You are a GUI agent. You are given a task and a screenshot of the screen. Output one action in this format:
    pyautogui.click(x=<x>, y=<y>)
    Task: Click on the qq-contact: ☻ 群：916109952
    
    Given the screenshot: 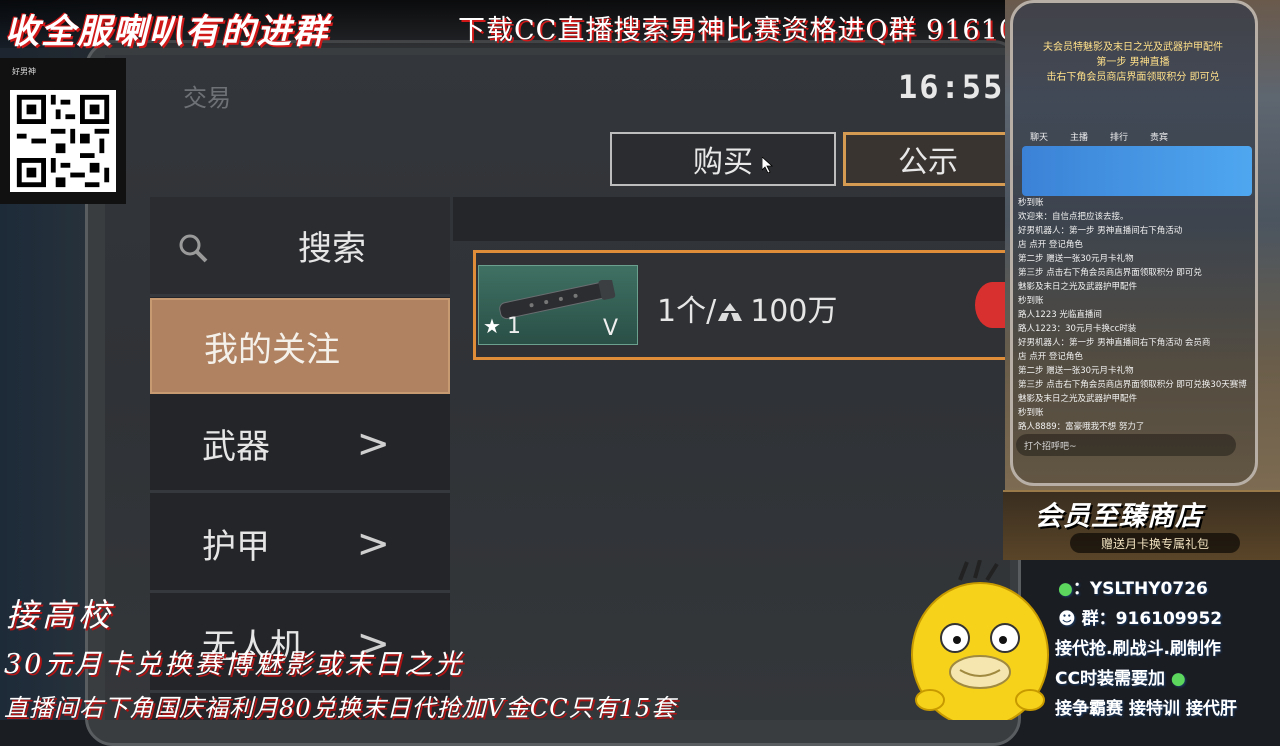 What is the action you would take?
    pyautogui.click(x=1140, y=616)
    